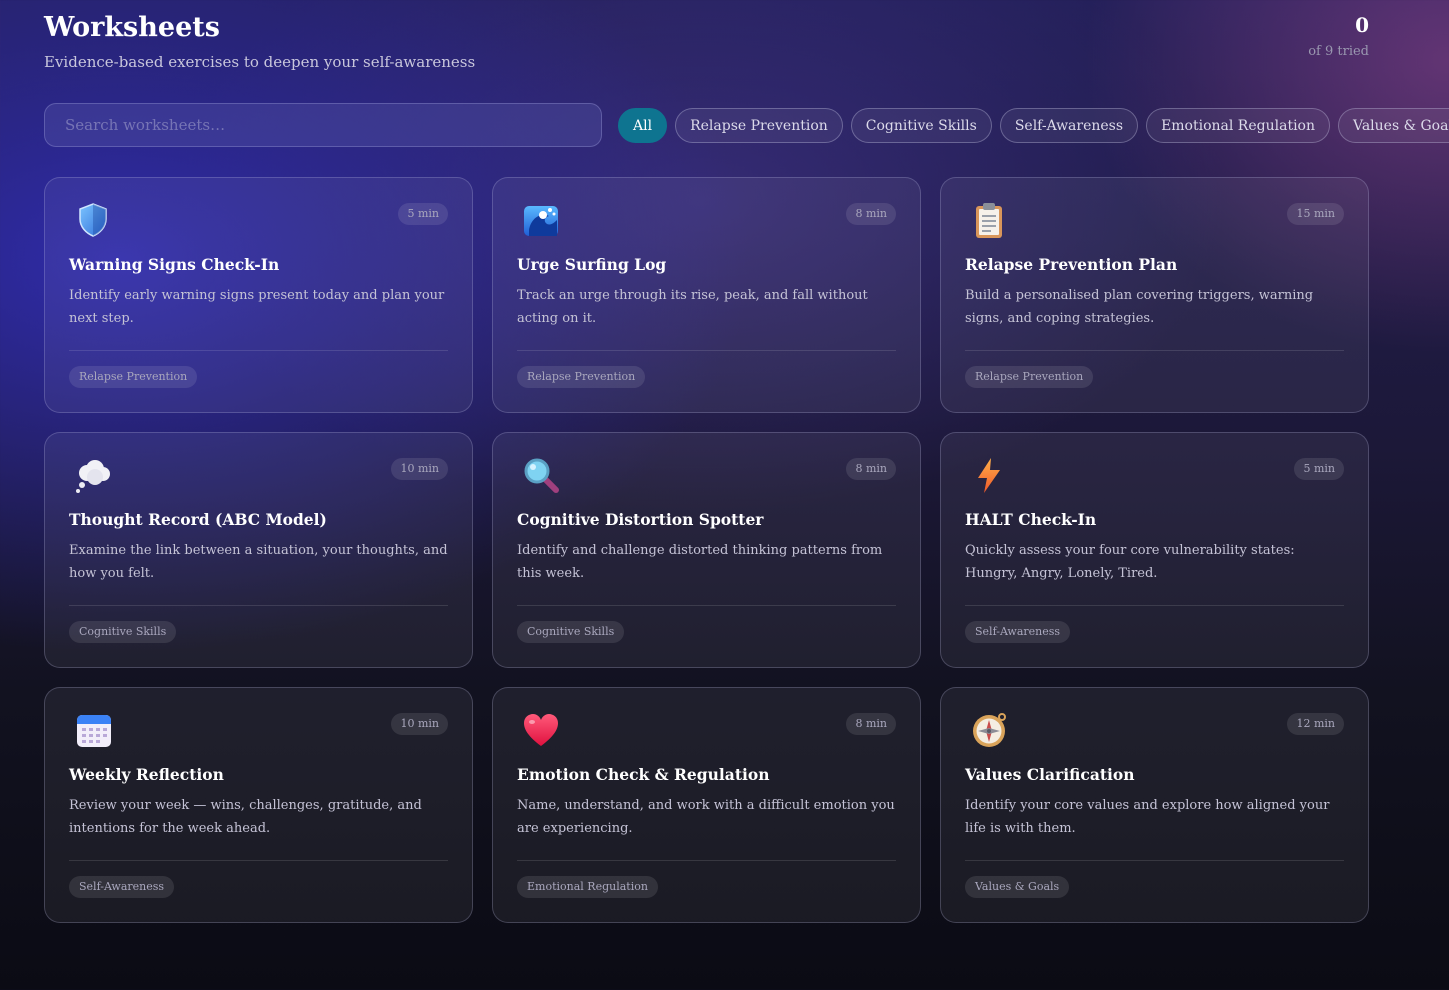  I want to click on card-title: Cognitive Distortion Spotter, so click(640, 519).